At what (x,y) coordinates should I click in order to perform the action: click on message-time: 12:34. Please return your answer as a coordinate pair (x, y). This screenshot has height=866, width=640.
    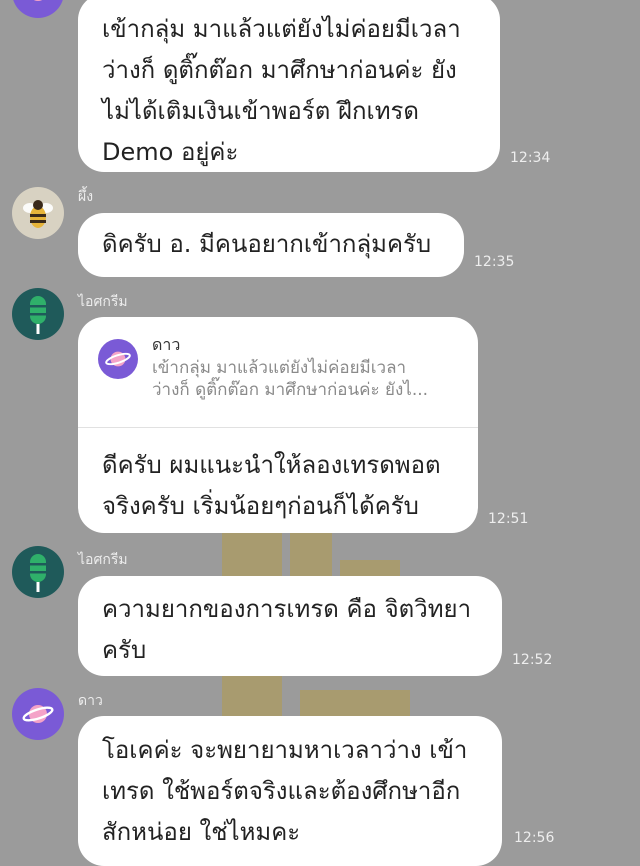
    Looking at the image, I should click on (530, 158).